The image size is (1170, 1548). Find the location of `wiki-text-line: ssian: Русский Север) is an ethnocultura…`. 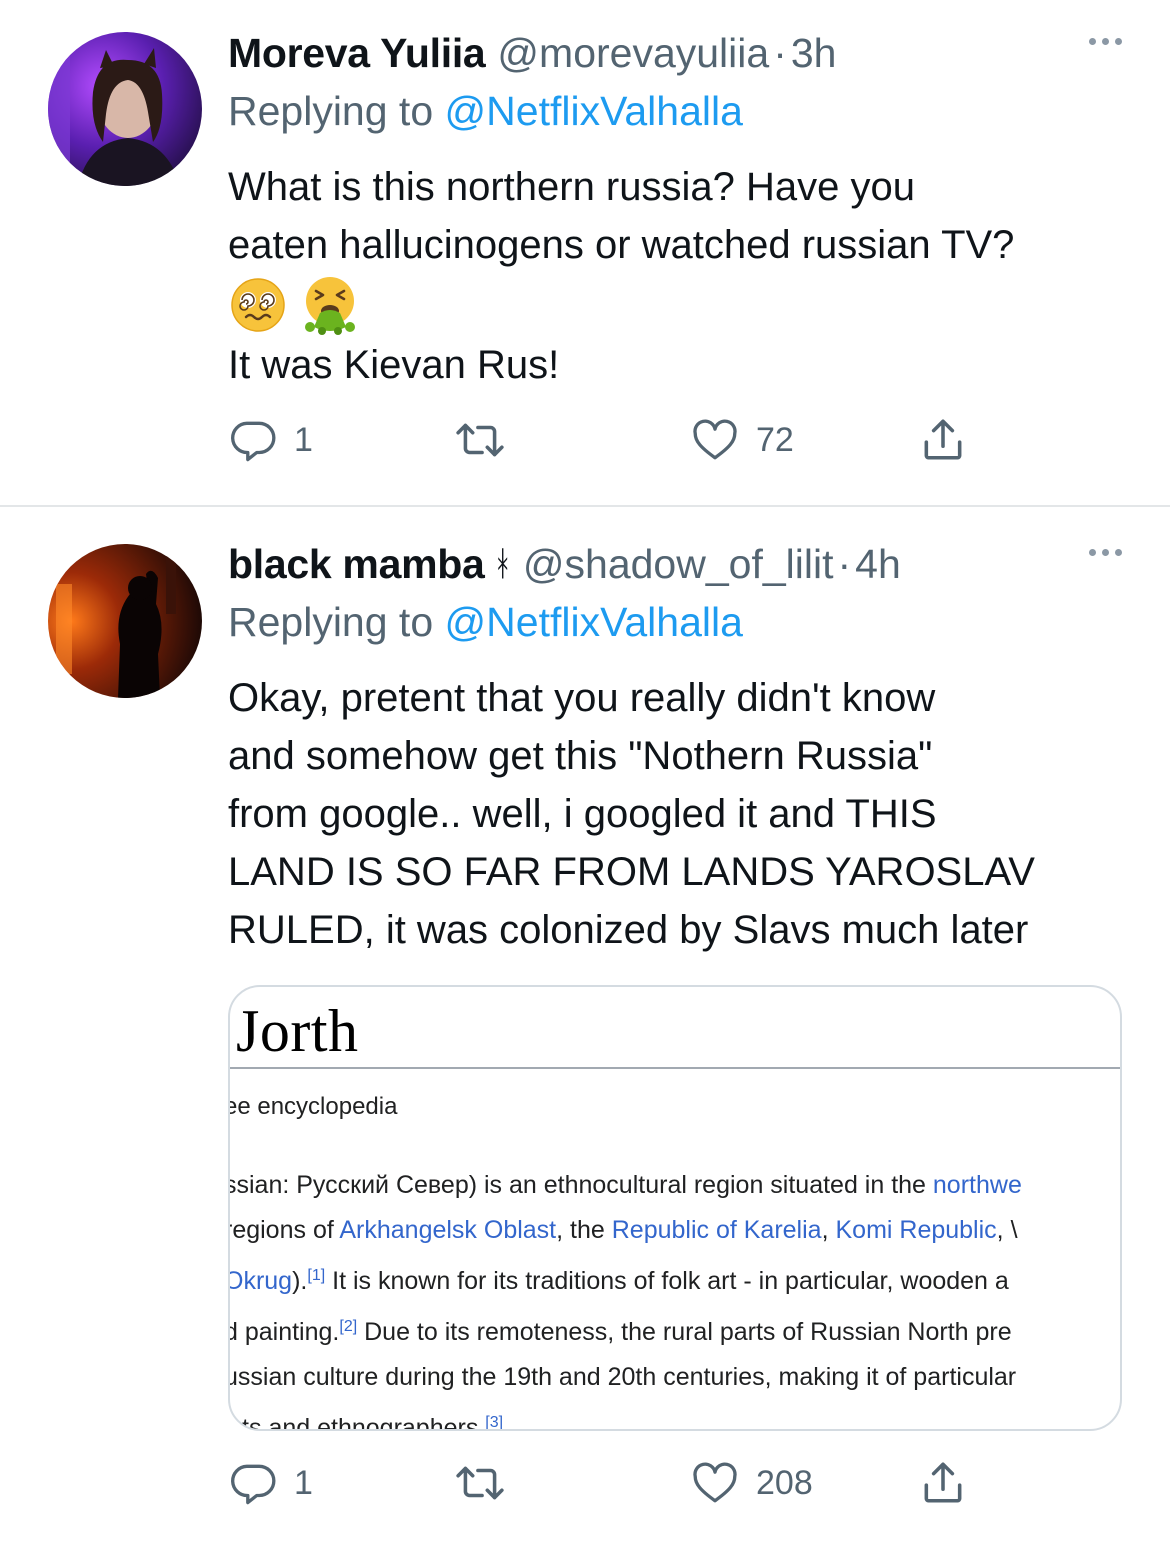

wiki-text-line: ssian: Русский Север) is an ethnocultura… is located at coordinates (625, 1185).